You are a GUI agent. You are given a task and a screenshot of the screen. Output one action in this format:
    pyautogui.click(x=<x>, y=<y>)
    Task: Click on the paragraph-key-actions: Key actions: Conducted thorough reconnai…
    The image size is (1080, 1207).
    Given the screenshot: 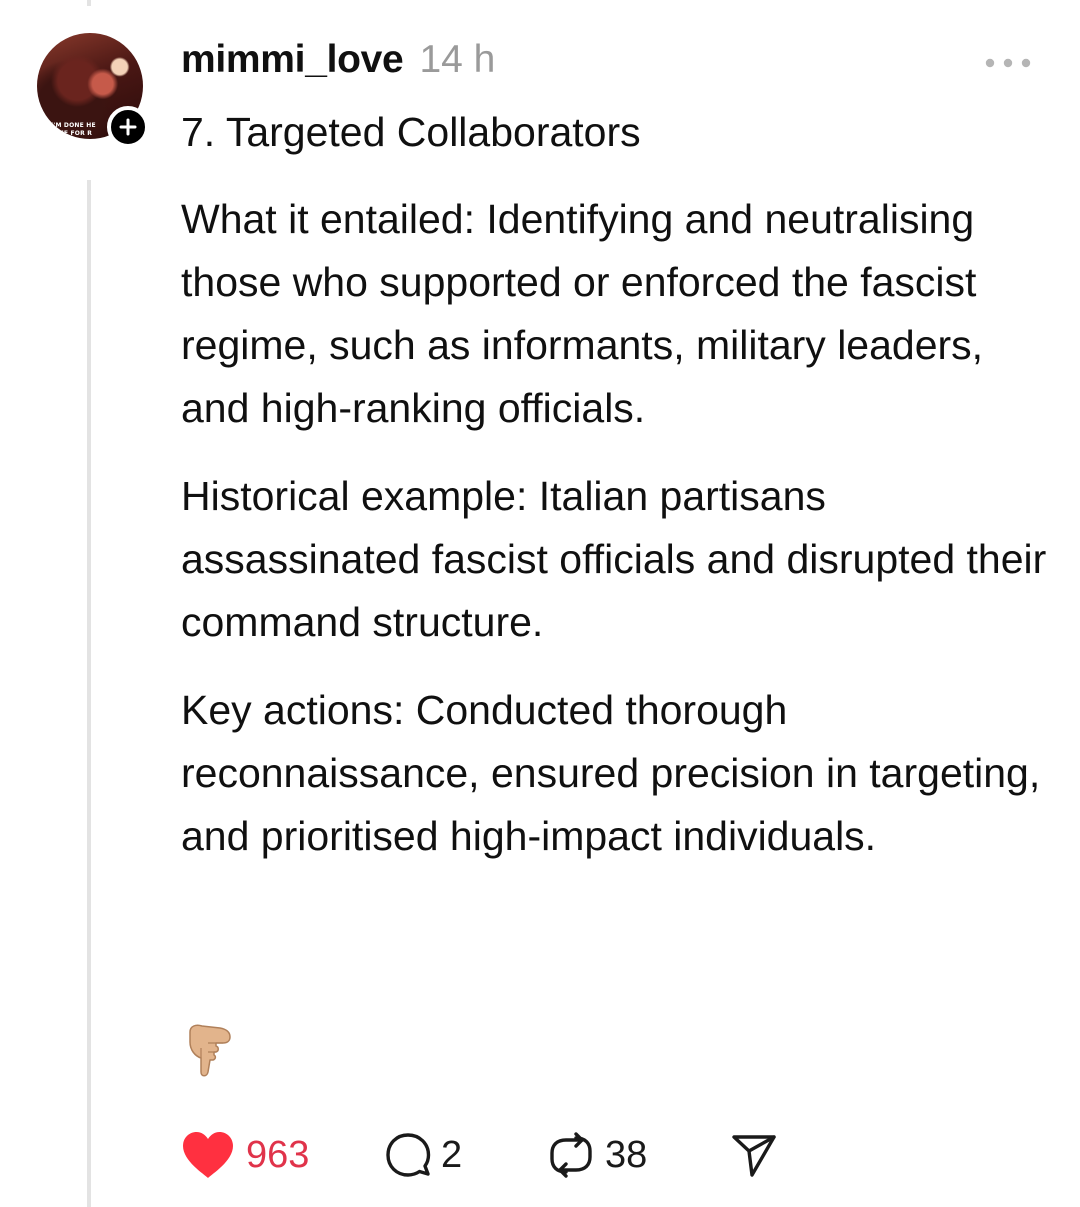 What is the action you would take?
    pyautogui.click(x=611, y=773)
    